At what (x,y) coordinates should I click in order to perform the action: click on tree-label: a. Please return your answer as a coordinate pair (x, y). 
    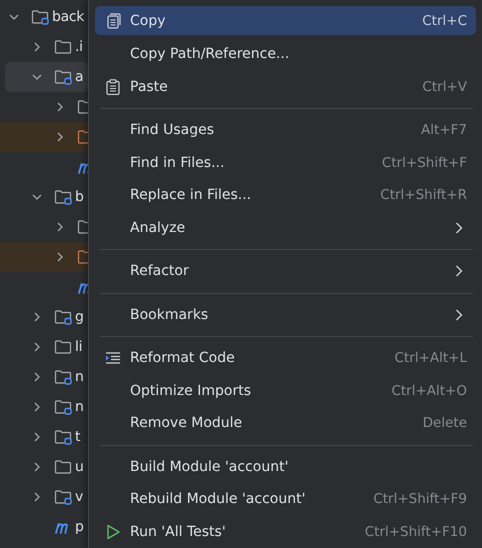
    Looking at the image, I should click on (79, 77).